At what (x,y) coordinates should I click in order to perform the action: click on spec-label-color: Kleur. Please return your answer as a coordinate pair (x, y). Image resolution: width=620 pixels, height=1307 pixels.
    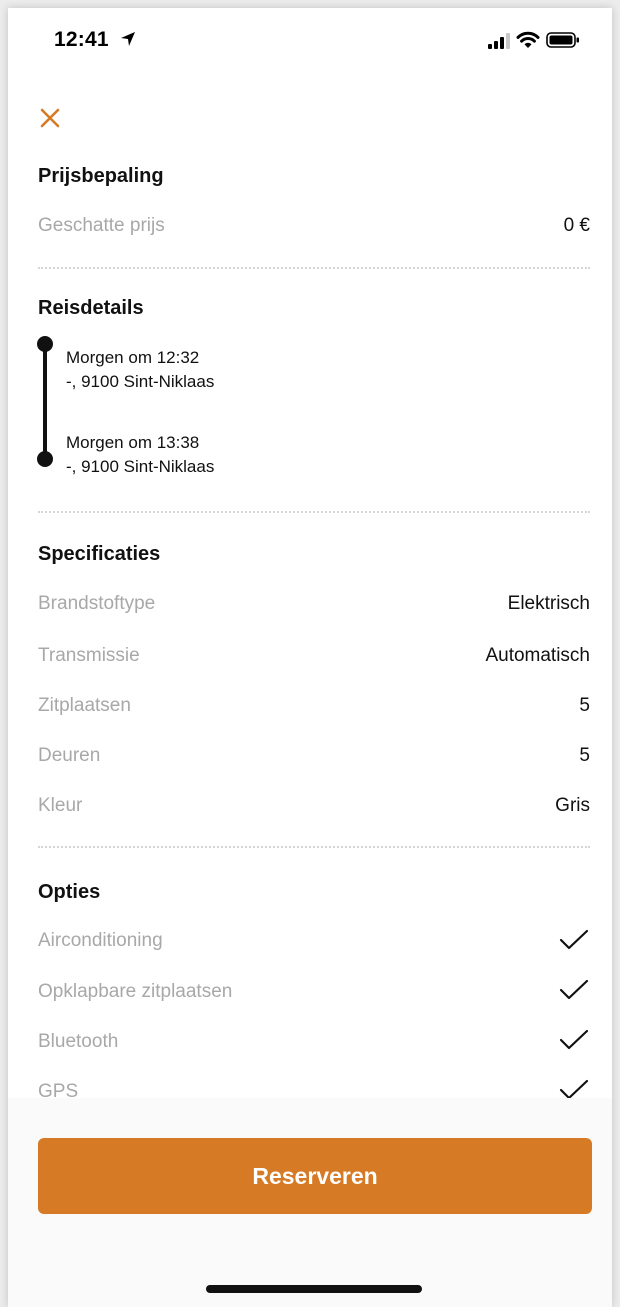
    Looking at the image, I should click on (60, 805).